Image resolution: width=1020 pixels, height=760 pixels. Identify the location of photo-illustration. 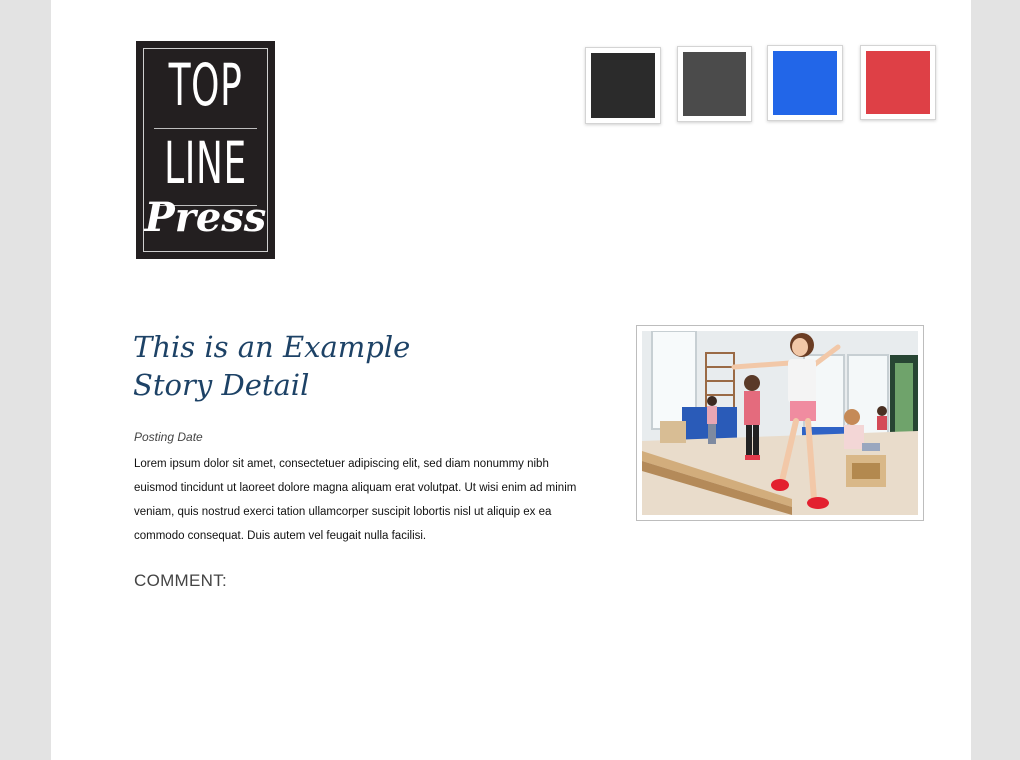
(780, 423).